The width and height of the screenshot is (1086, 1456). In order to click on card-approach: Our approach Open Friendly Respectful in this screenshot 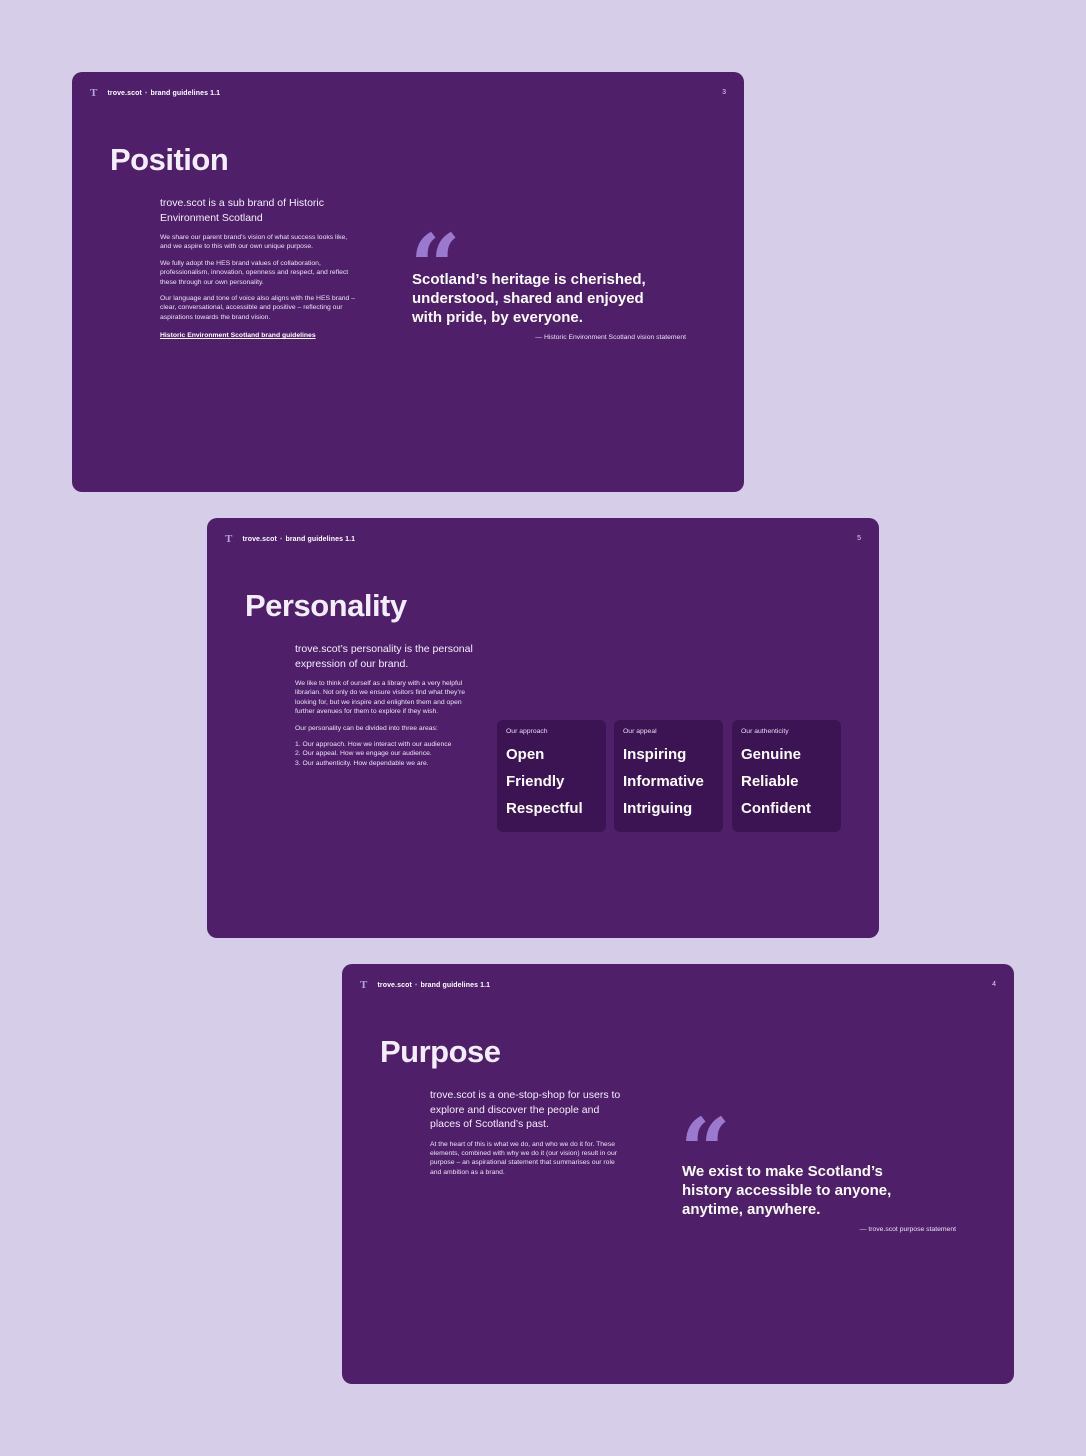, I will do `click(551, 776)`.